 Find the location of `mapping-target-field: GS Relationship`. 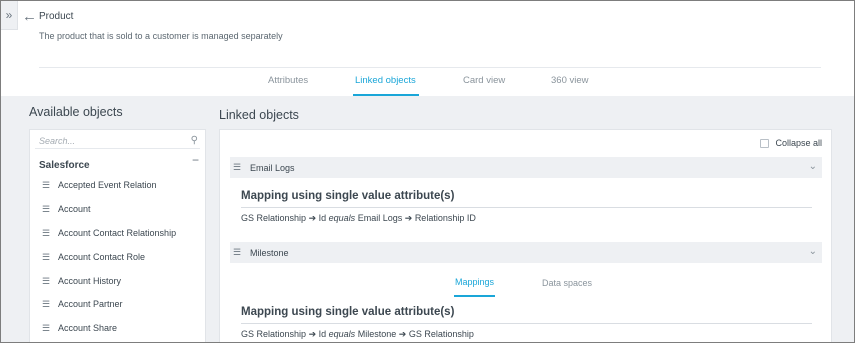

mapping-target-field: GS Relationship is located at coordinates (441, 334).